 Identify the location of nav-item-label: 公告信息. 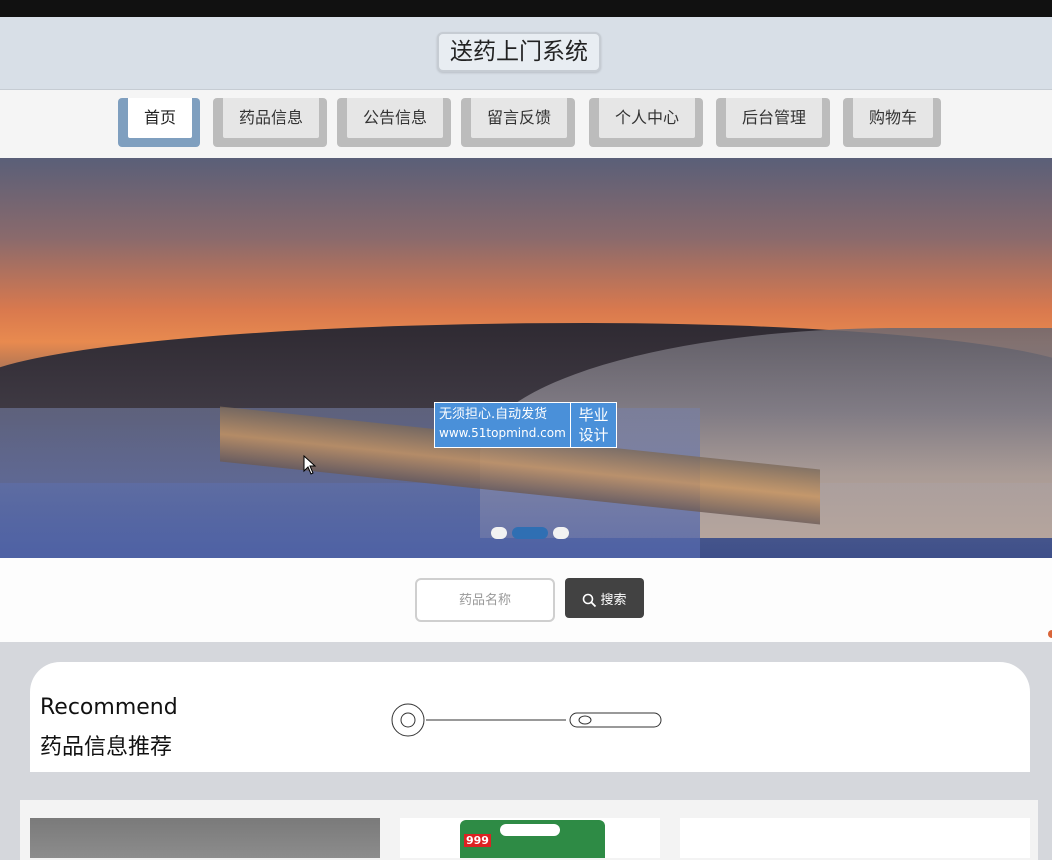
(395, 118).